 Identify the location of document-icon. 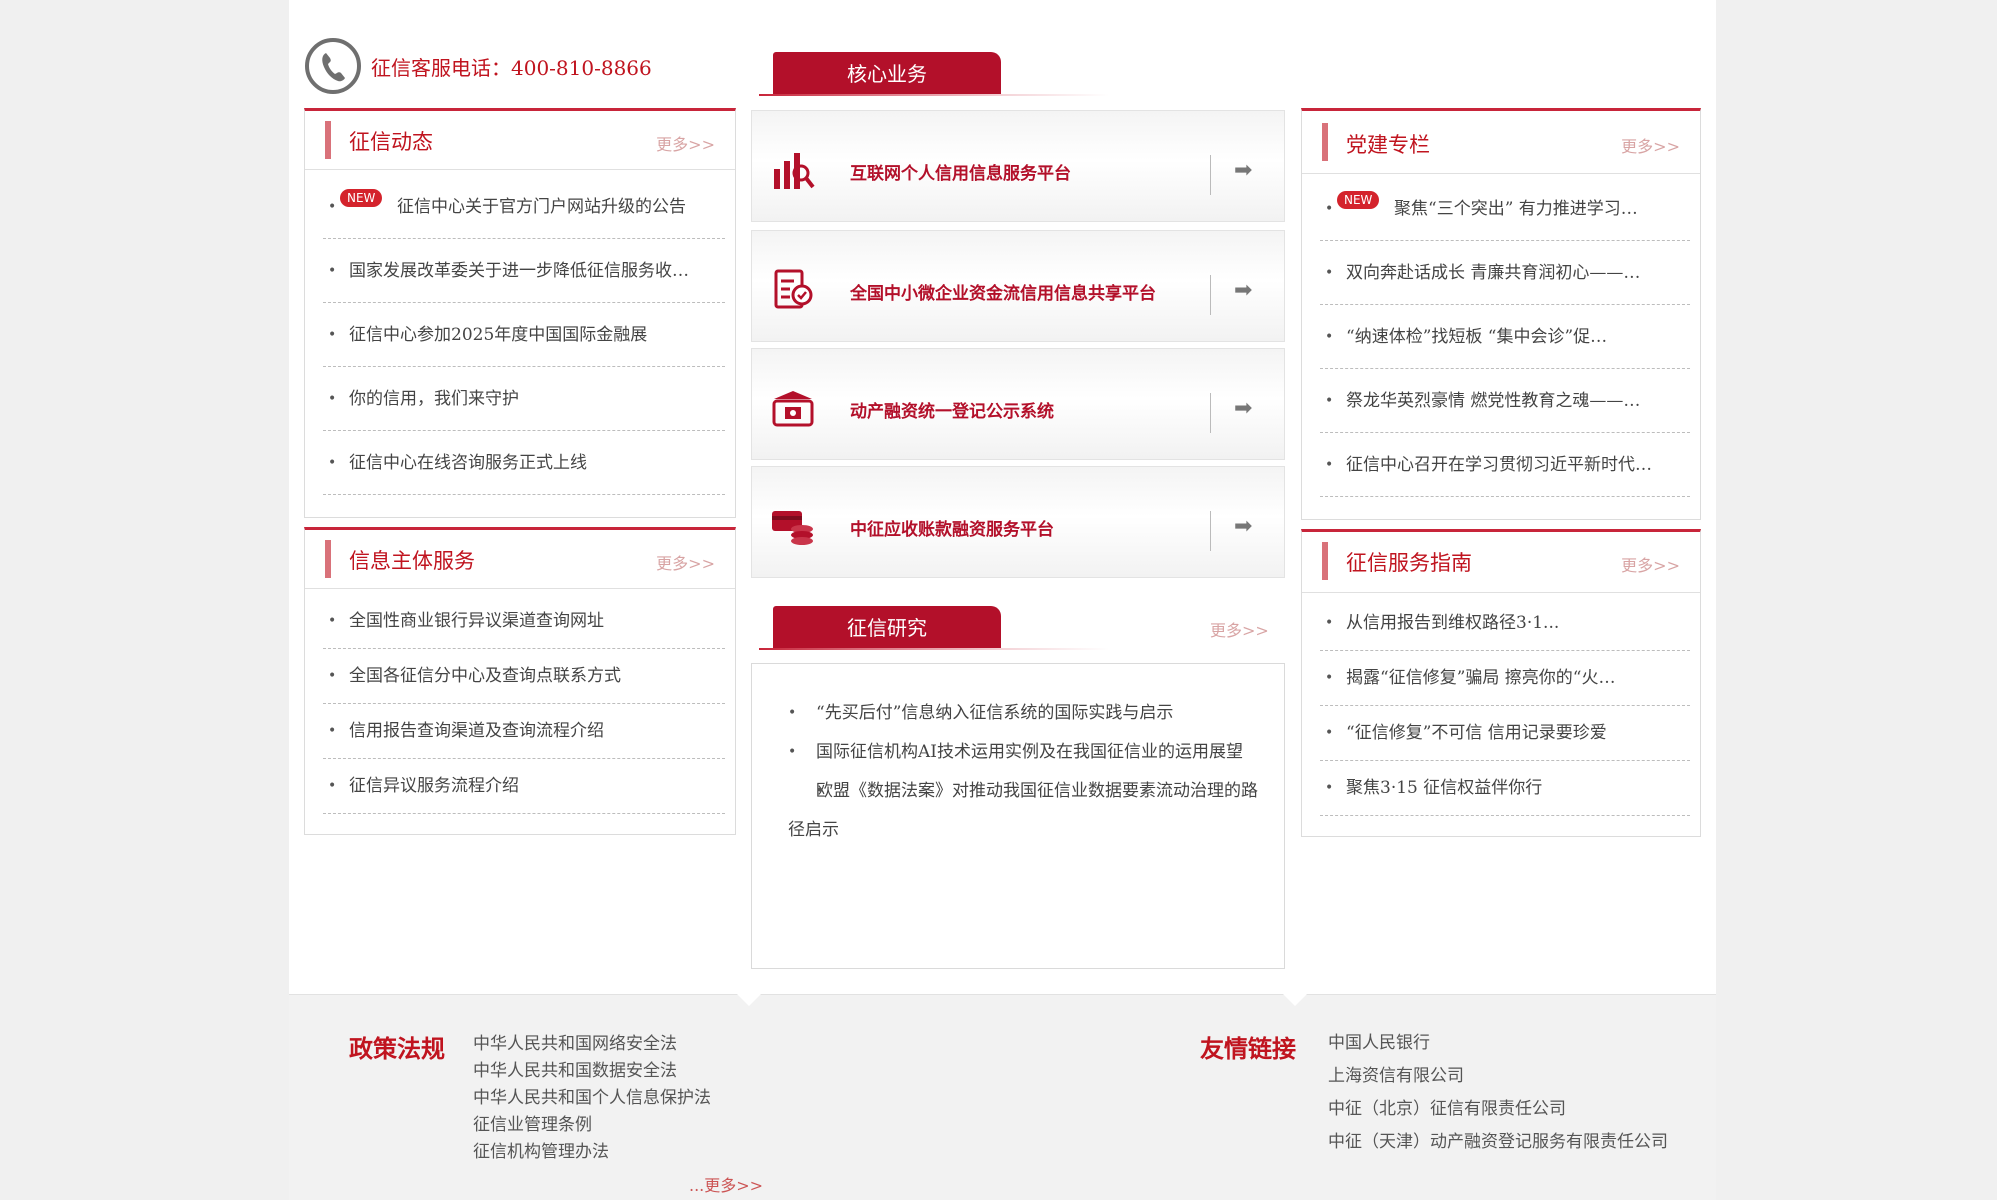
(793, 290).